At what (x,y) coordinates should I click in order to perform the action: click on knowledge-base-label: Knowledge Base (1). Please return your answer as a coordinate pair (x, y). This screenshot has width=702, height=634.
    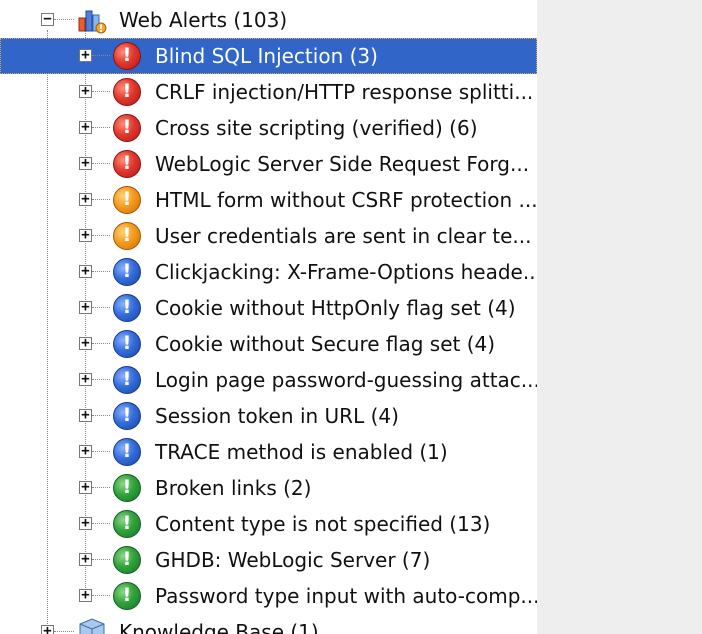
    Looking at the image, I should click on (219, 627).